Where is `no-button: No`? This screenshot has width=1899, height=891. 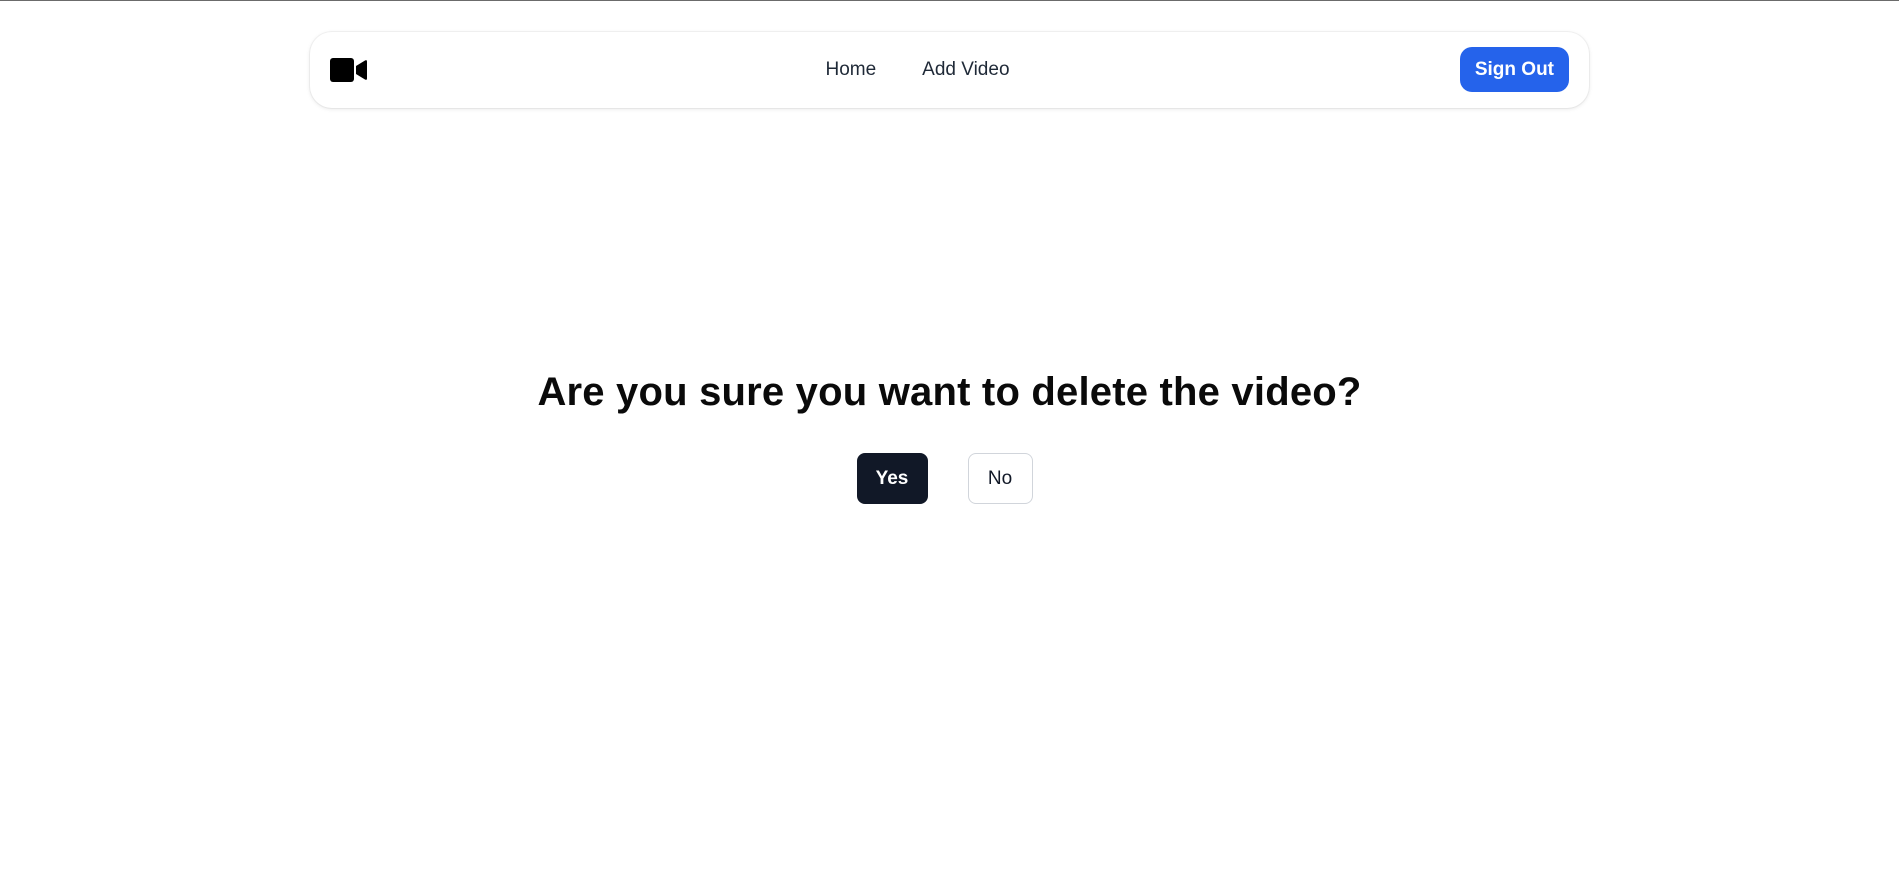
no-button: No is located at coordinates (1000, 478).